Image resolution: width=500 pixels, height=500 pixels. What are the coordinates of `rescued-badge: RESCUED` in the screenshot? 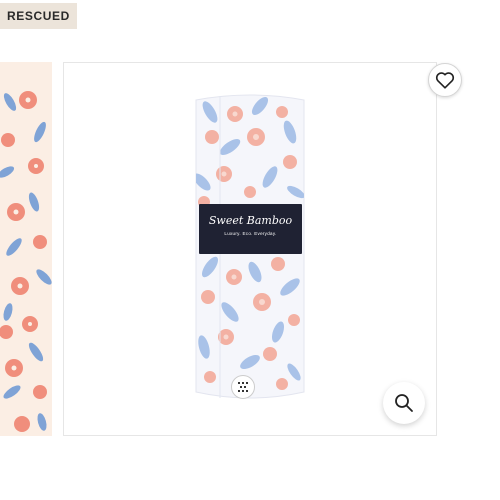 It's located at (38, 16).